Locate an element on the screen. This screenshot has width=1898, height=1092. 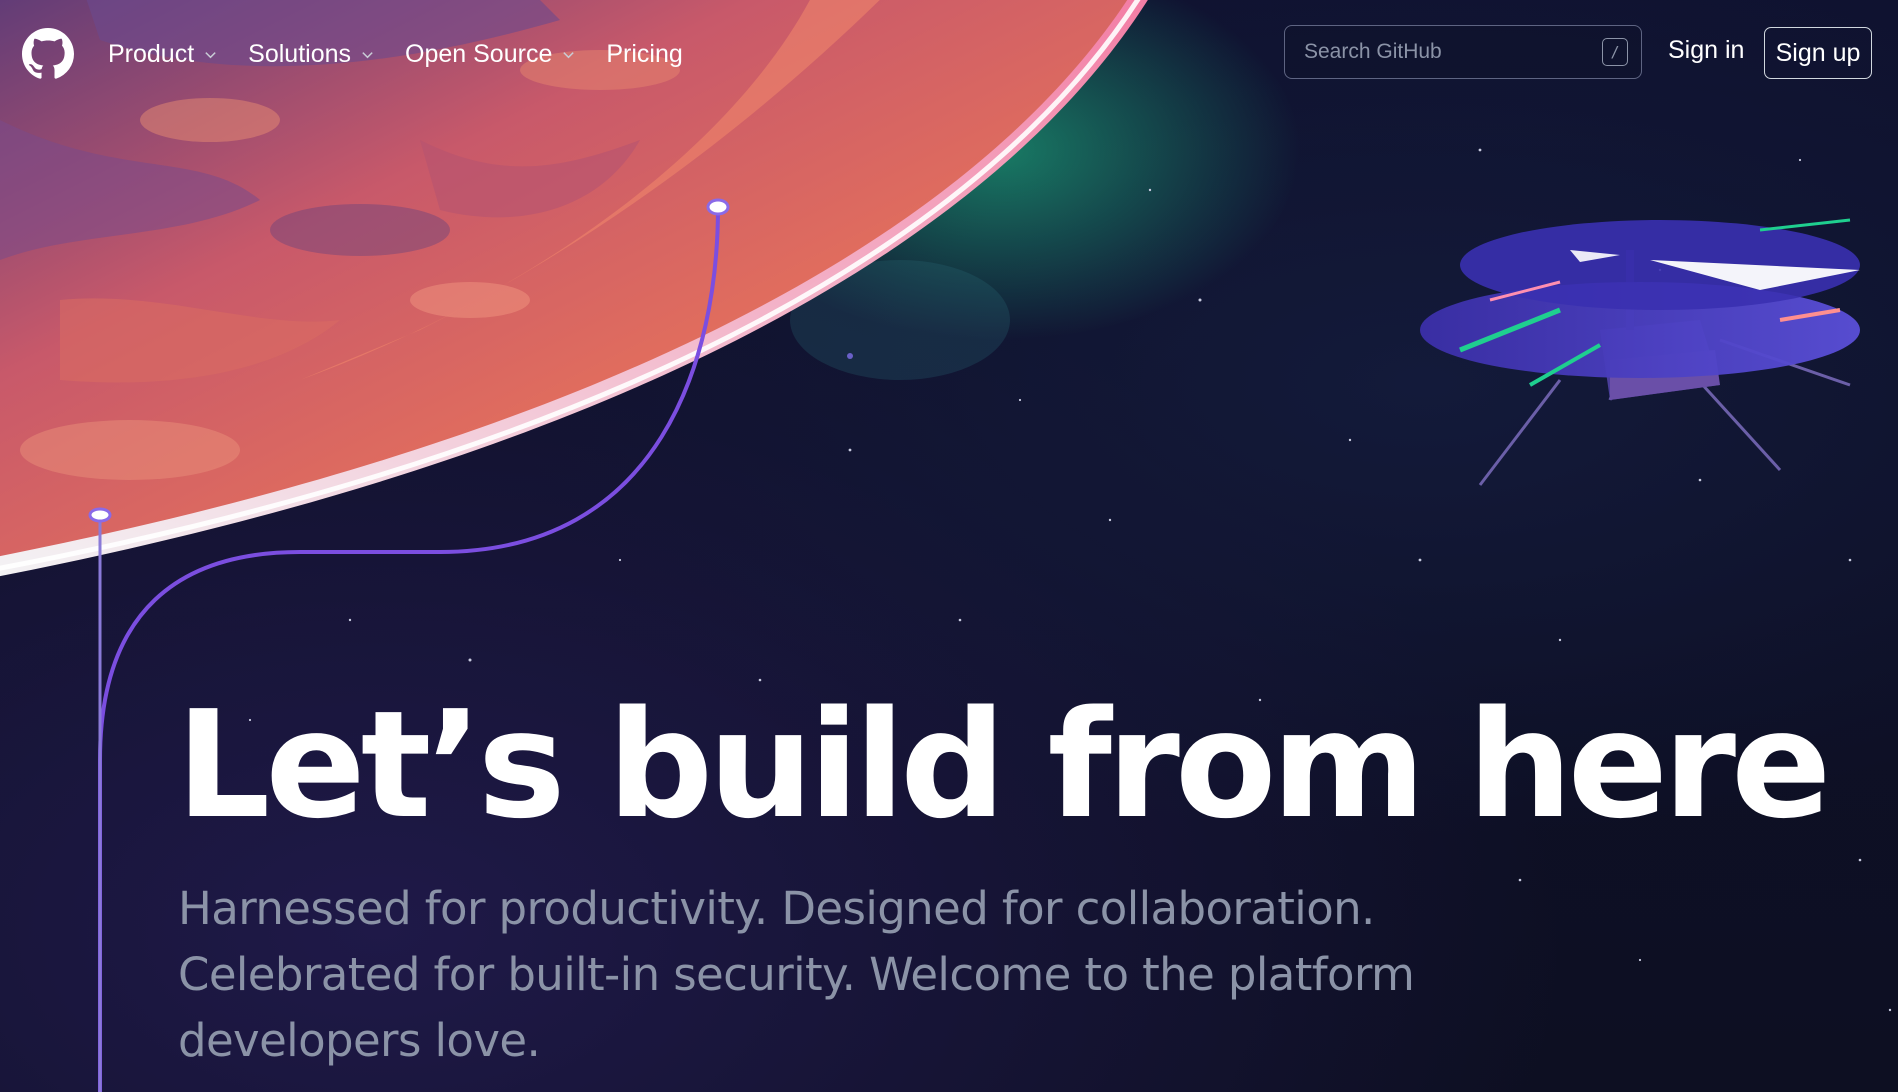
nav-solutions: Solutions is located at coordinates (311, 54).